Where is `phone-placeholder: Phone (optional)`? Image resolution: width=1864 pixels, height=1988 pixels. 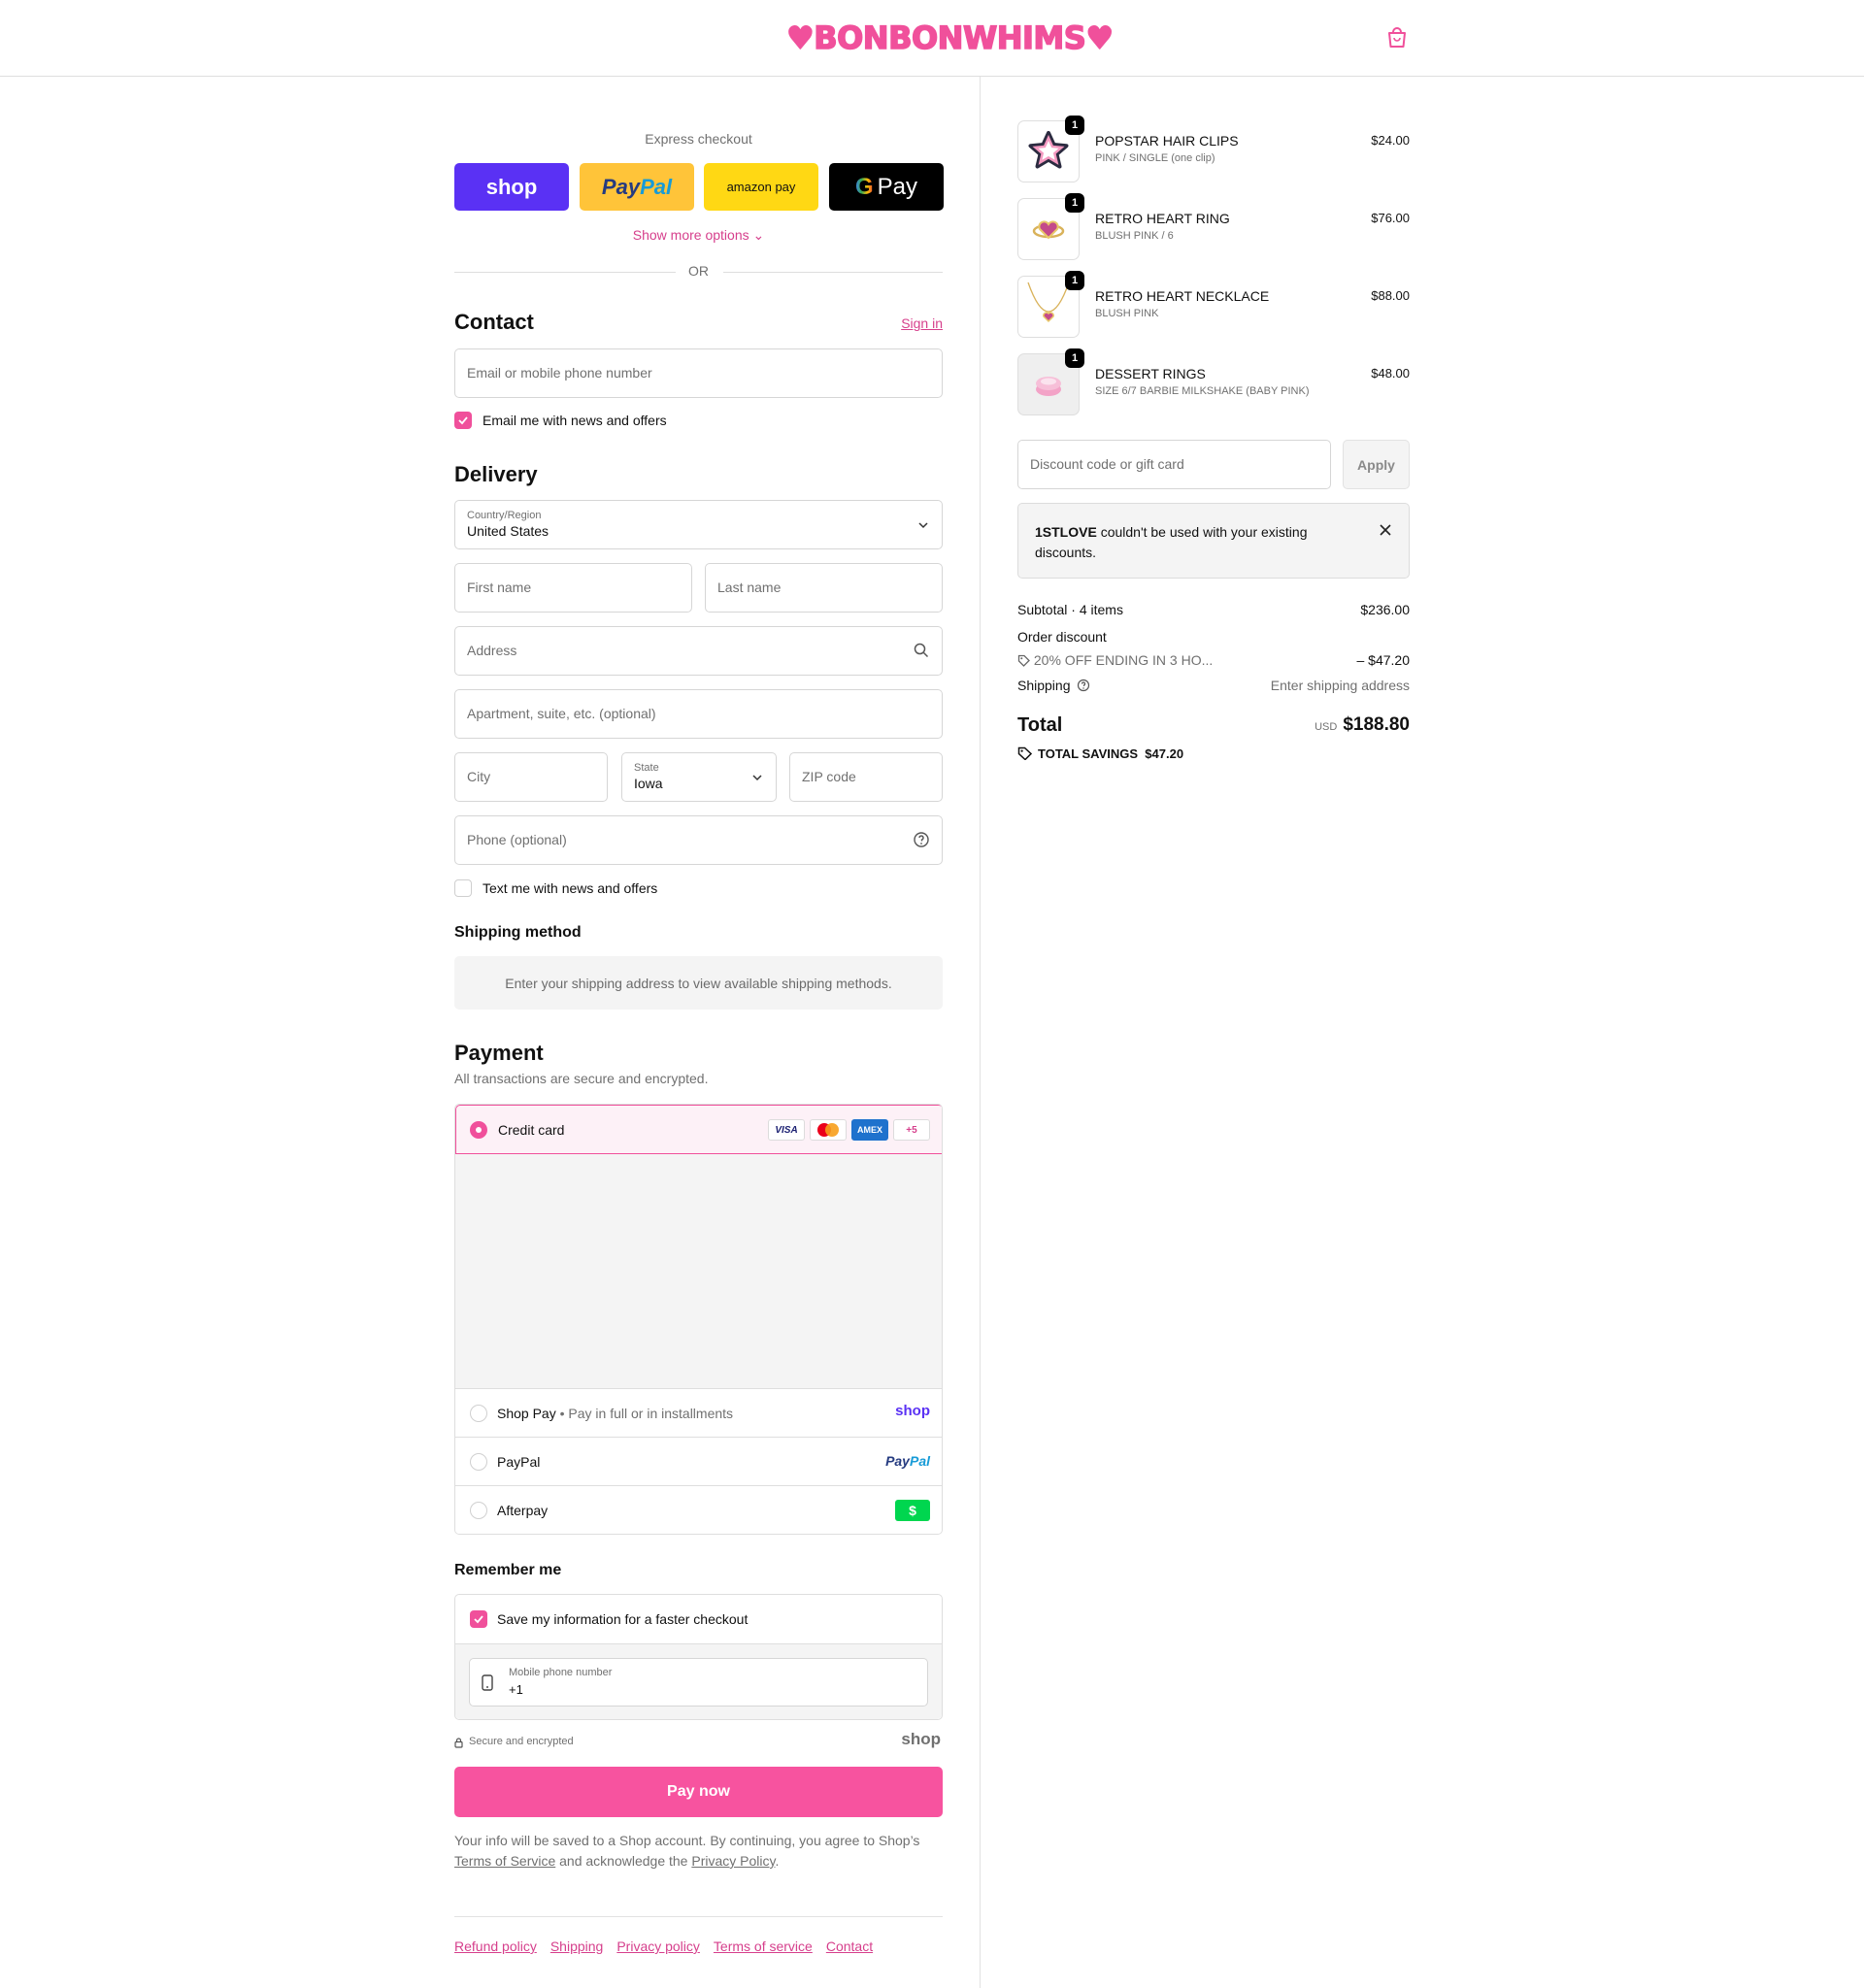 phone-placeholder: Phone (optional) is located at coordinates (517, 840).